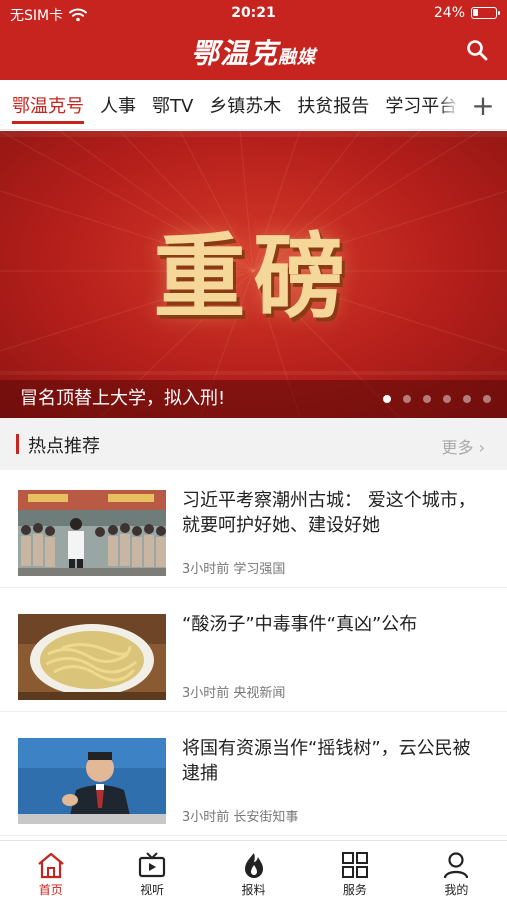 This screenshot has height=900, width=507. I want to click on fire-icon, so click(253, 865).